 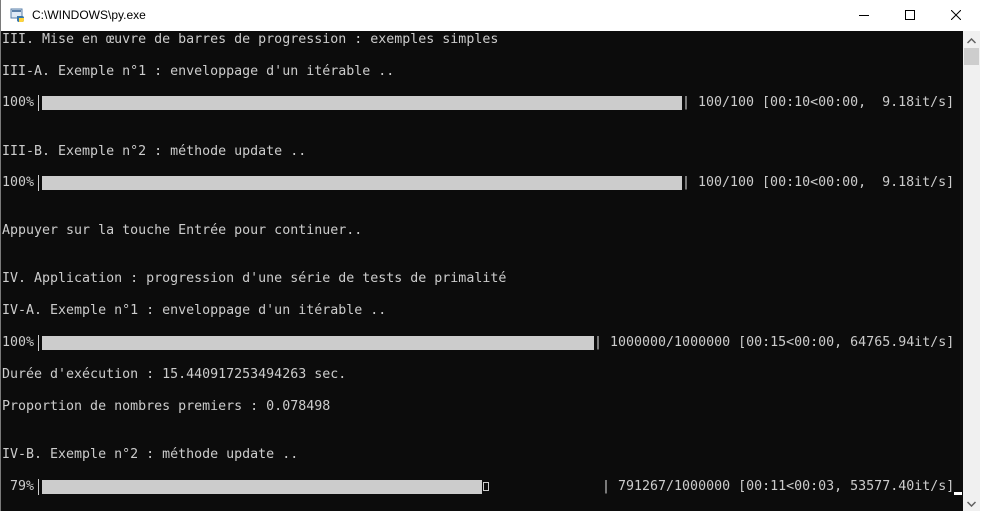 I want to click on text-cursor, so click(x=958, y=493).